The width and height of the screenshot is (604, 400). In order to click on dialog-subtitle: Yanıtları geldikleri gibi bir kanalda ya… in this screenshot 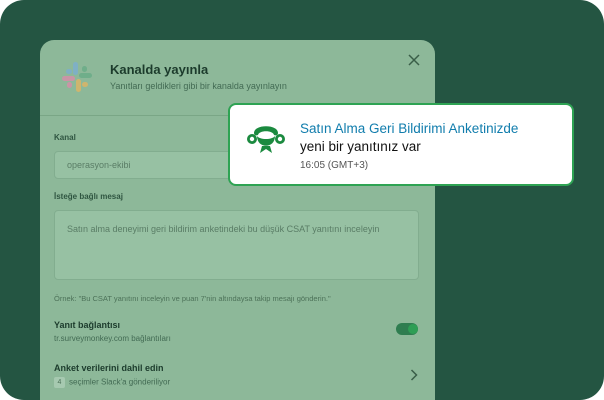, I will do `click(198, 86)`.